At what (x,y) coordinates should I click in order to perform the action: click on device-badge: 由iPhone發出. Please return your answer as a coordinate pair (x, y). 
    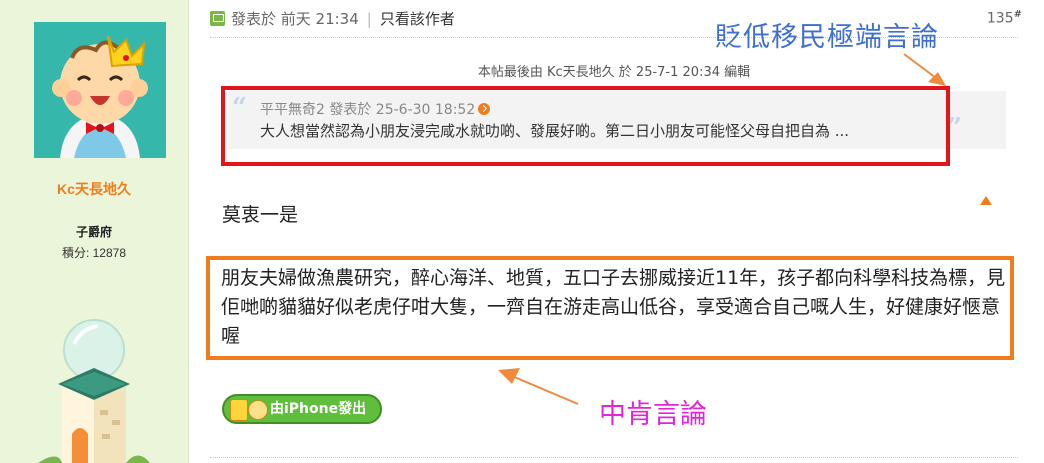
    Looking at the image, I should click on (302, 409).